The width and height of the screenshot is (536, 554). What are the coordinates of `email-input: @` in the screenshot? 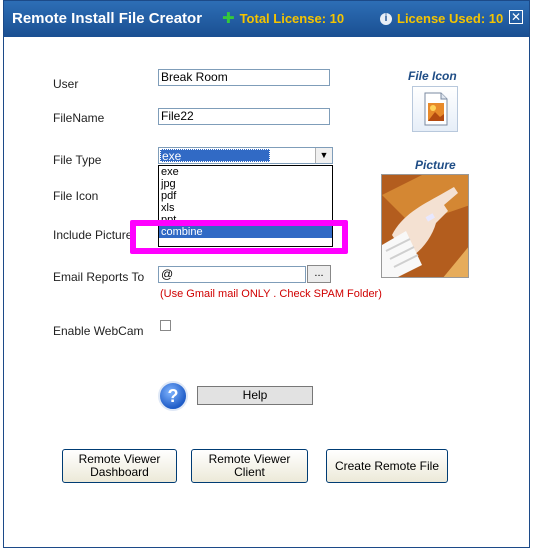 It's located at (232, 274).